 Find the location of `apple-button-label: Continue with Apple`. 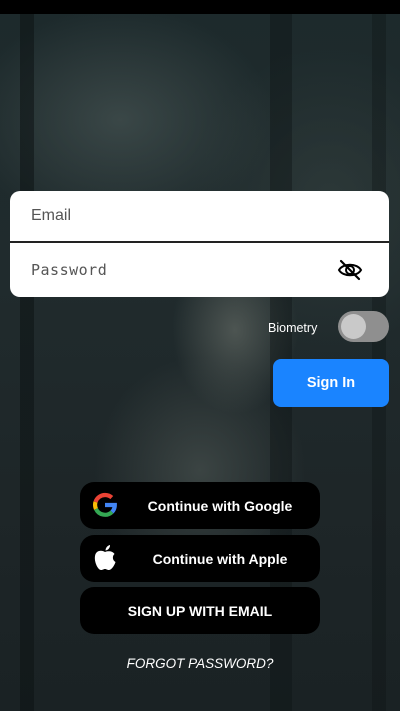

apple-button-label: Continue with Apple is located at coordinates (220, 558).